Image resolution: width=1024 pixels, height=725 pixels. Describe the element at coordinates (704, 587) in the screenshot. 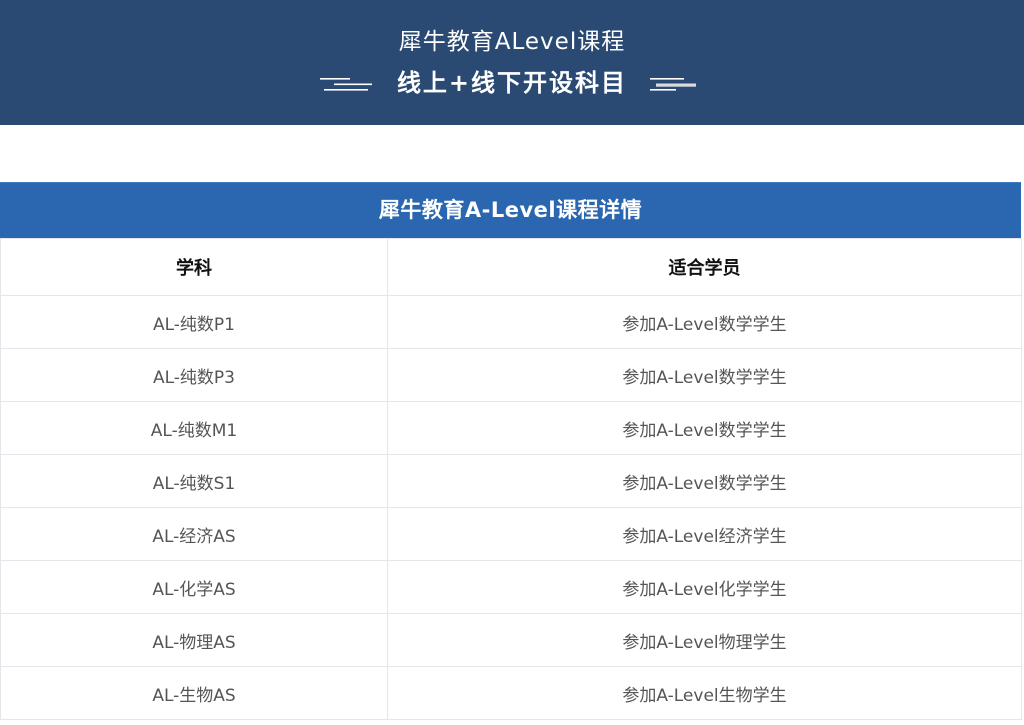

I see `students-cell: 参加A-Level化学学生` at that location.